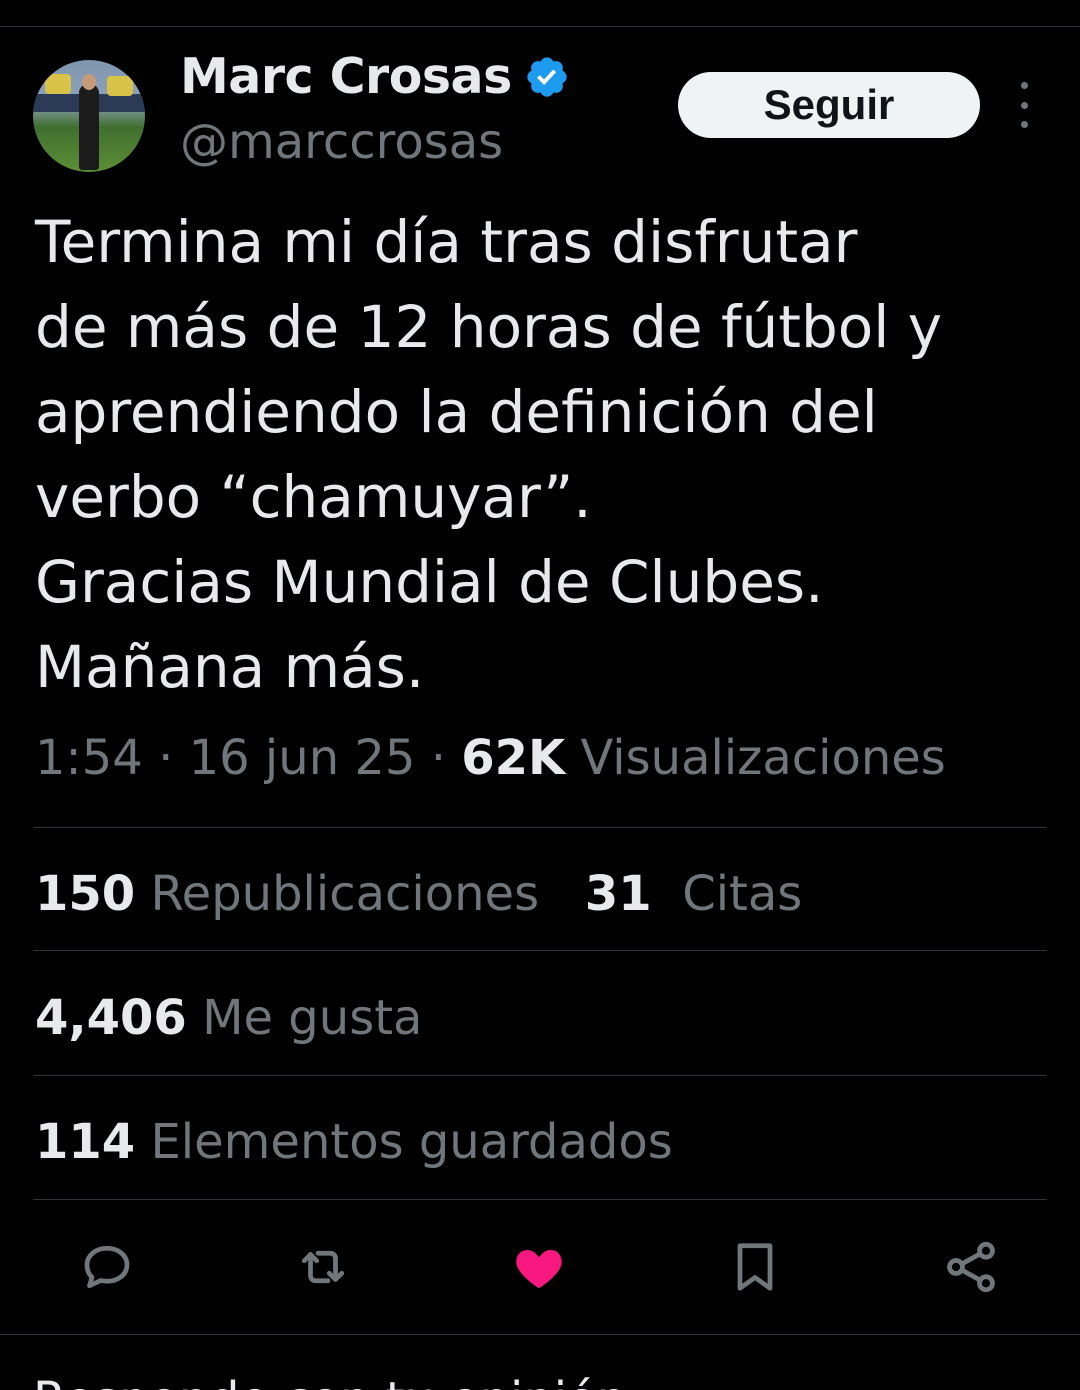  I want to click on likes-label: Me gusta, so click(312, 1018).